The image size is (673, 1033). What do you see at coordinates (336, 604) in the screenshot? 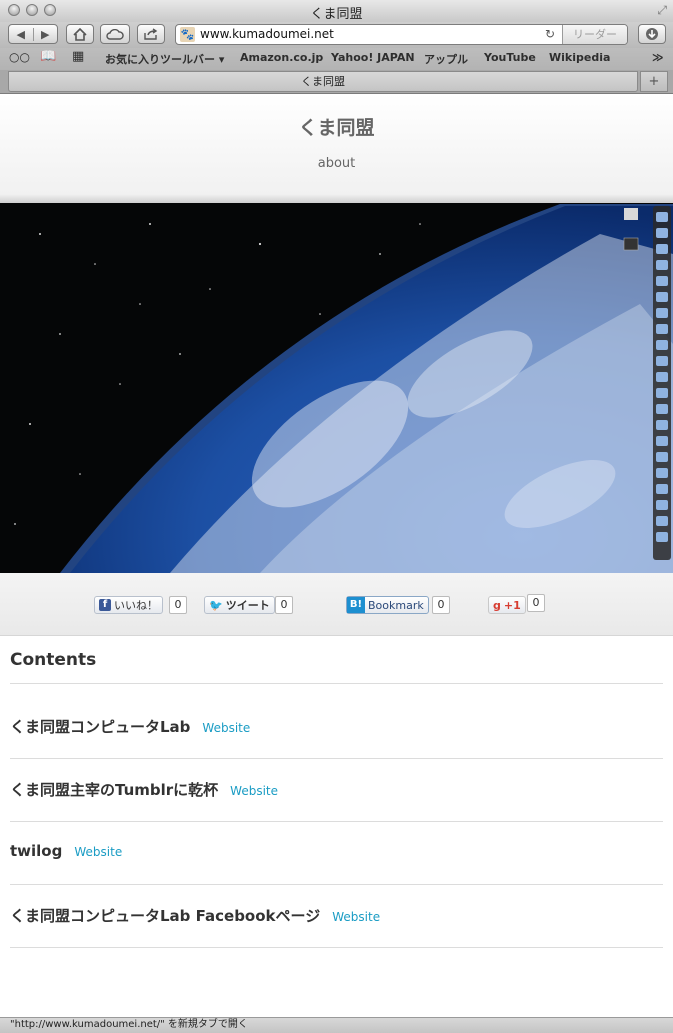
I see `social-share-bar: f いいね！ 0 🐦 ツイート 0 B! Bookmark 0 g +1 0` at bounding box center [336, 604].